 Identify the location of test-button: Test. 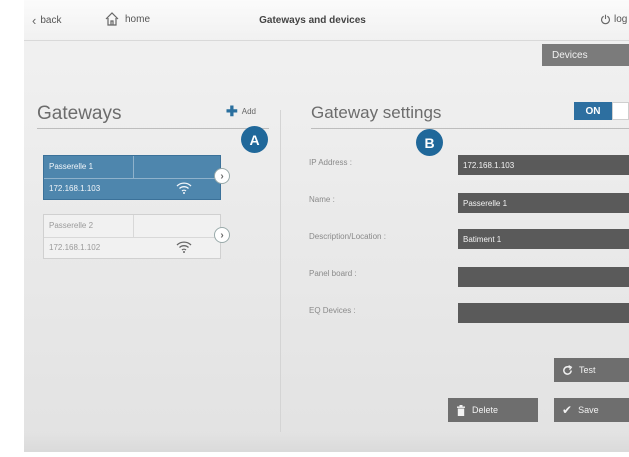
(591, 370).